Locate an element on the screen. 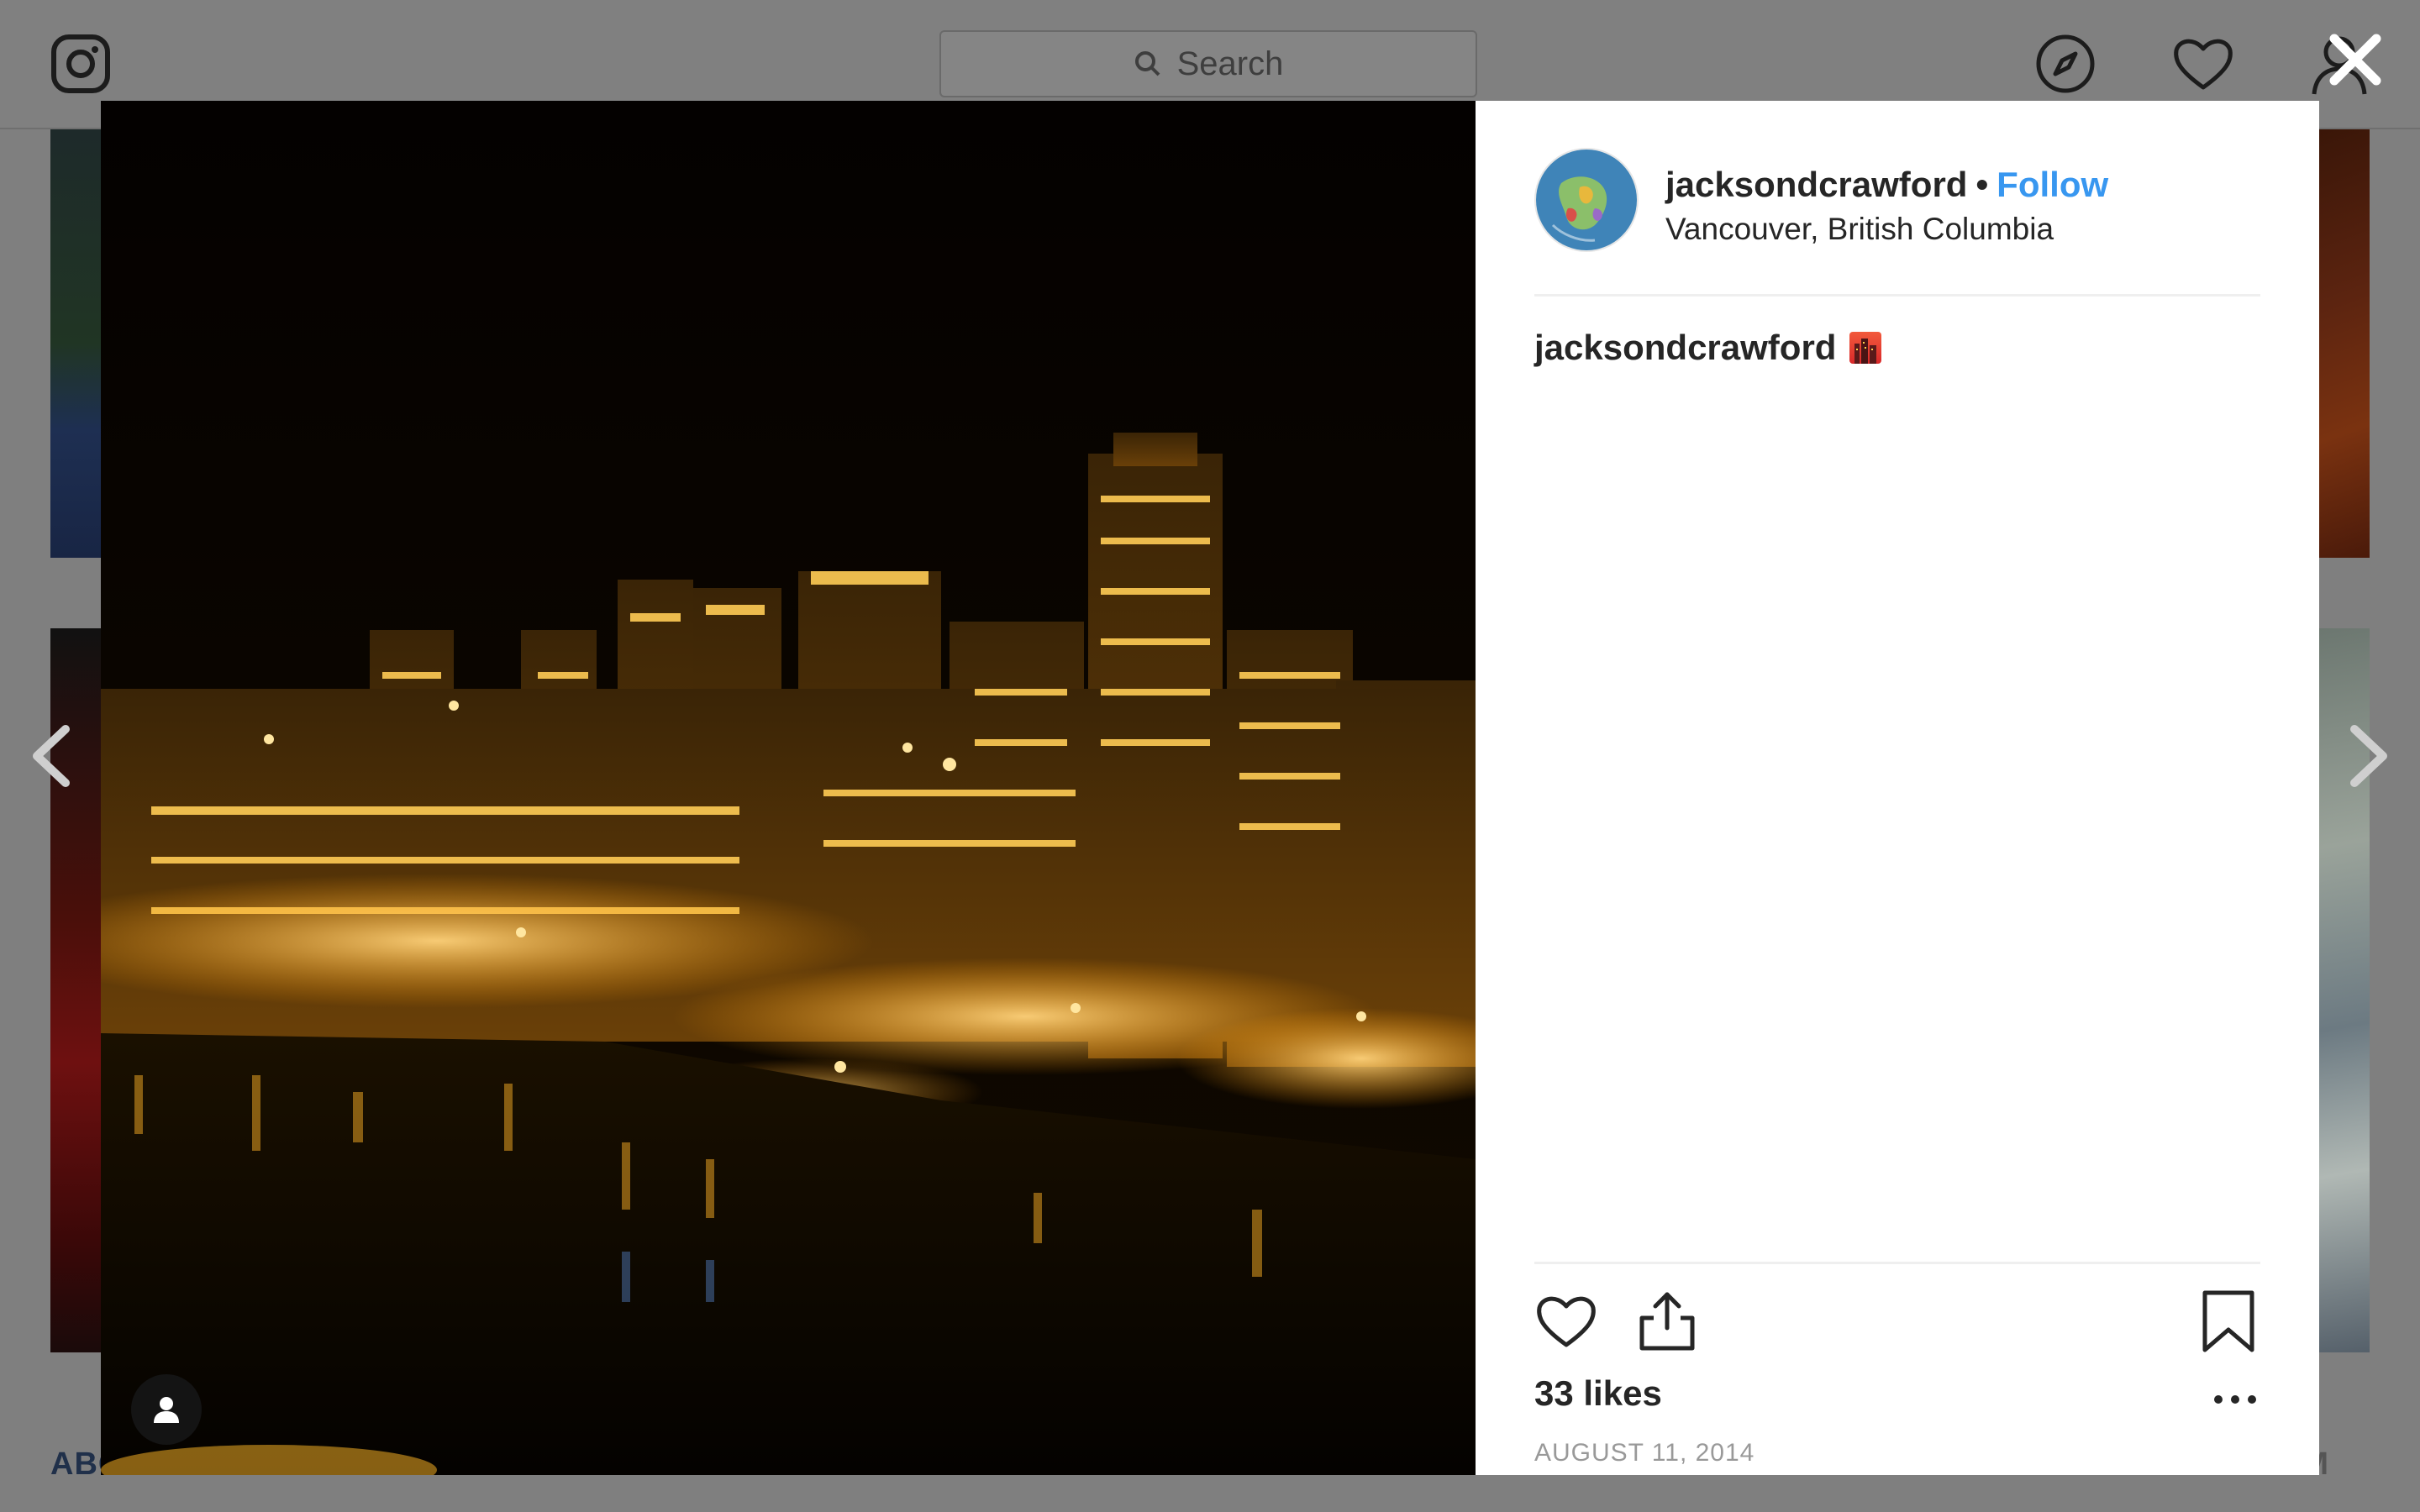 The width and height of the screenshot is (2420, 1512). search-input: Search is located at coordinates (1208, 63).